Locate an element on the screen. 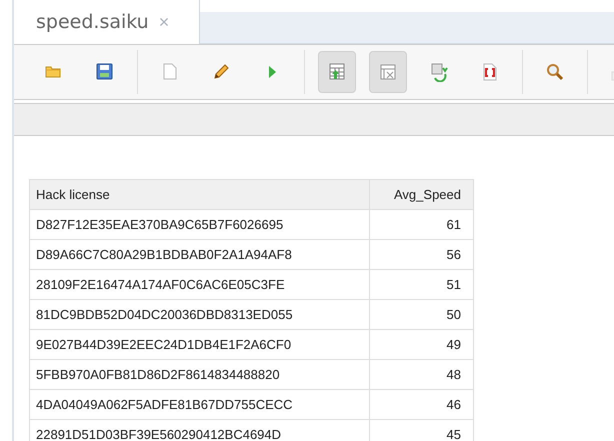 This screenshot has height=441, width=614. table-cell: 9E027B44D39E2EEC24D1DB4E1F2A6CF0 is located at coordinates (200, 345).